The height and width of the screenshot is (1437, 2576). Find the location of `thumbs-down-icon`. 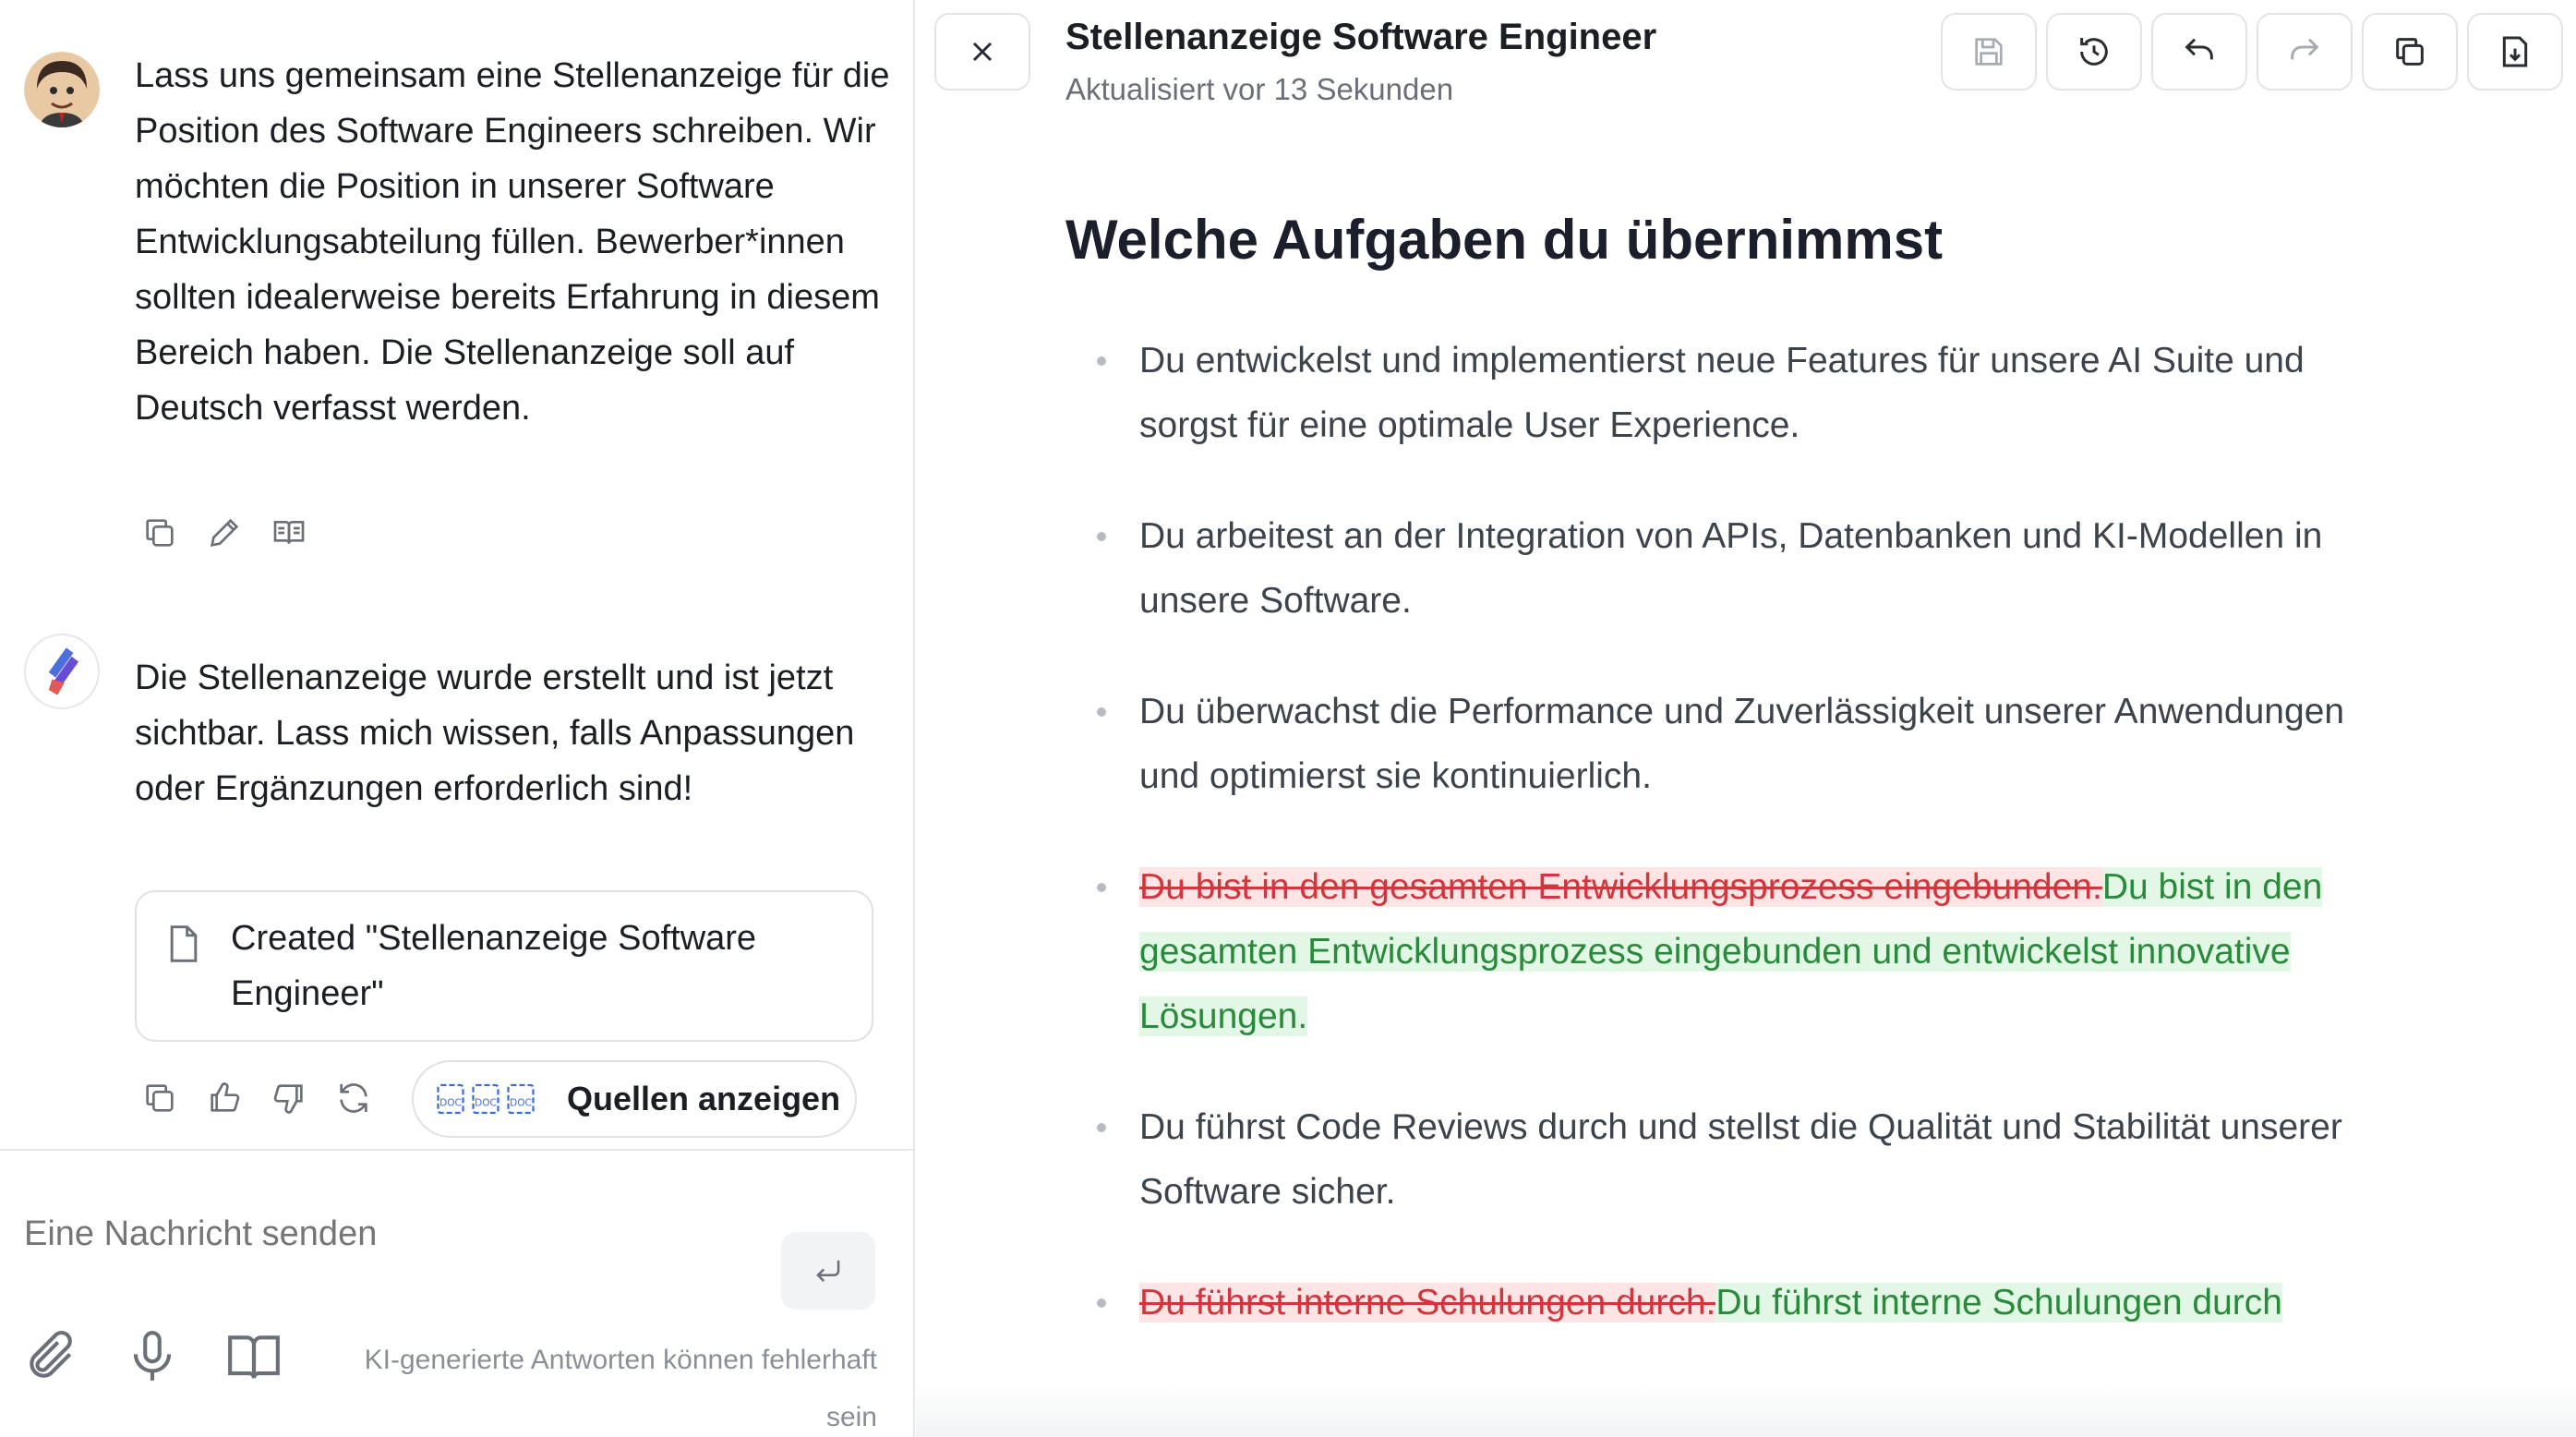

thumbs-down-icon is located at coordinates (289, 1098).